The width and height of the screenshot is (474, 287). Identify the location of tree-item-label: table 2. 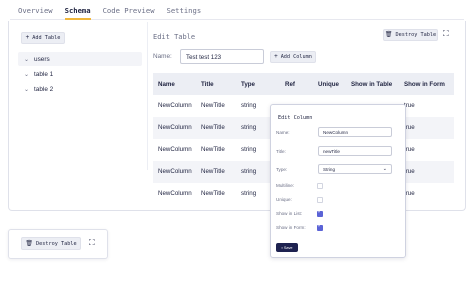
(44, 89).